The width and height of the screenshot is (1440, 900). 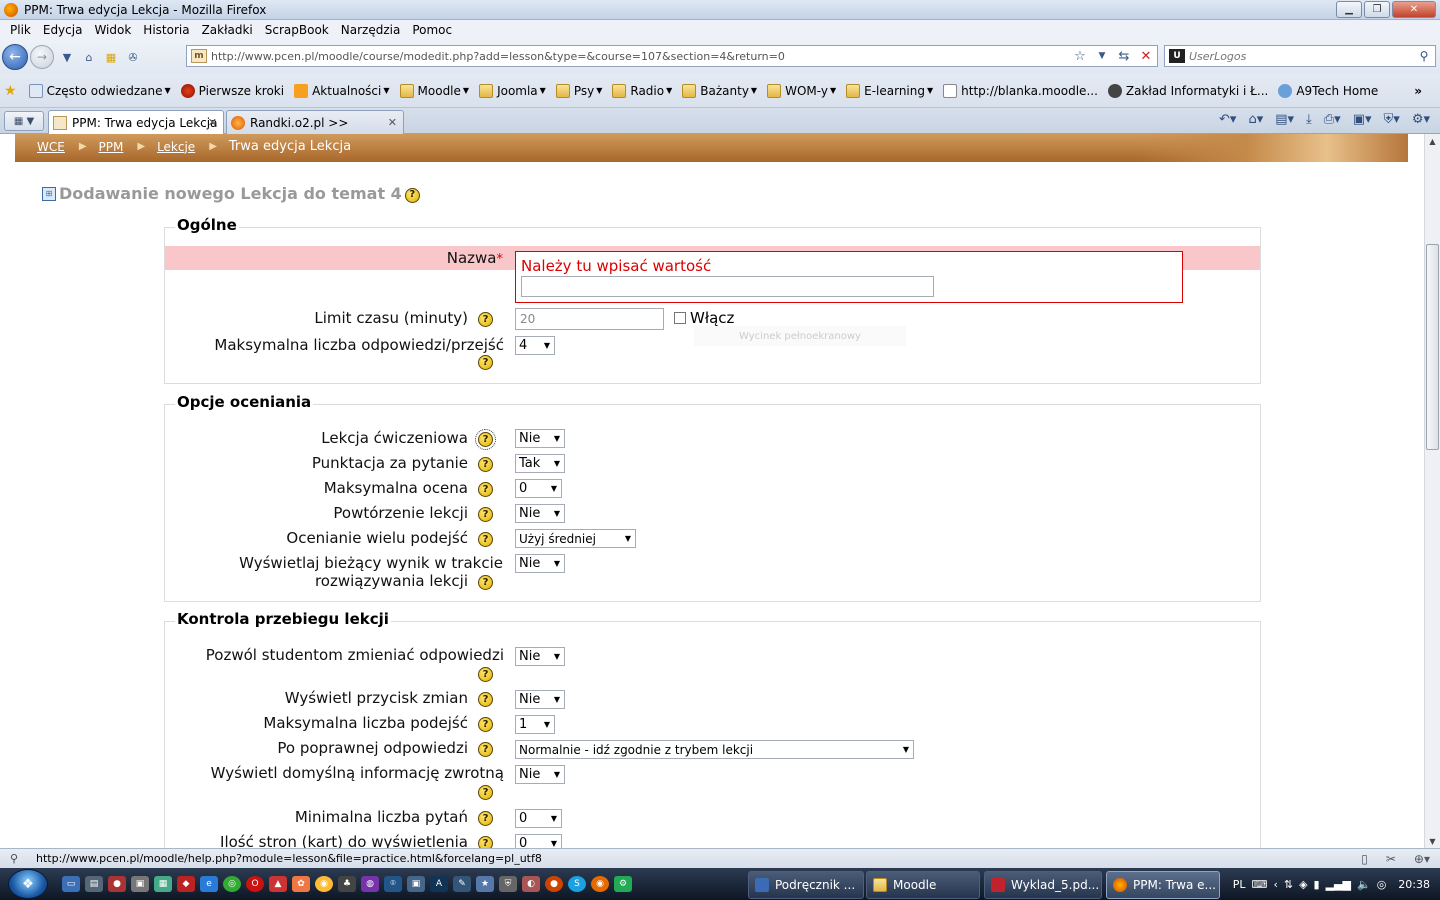 I want to click on forward-button: →, so click(x=42, y=57).